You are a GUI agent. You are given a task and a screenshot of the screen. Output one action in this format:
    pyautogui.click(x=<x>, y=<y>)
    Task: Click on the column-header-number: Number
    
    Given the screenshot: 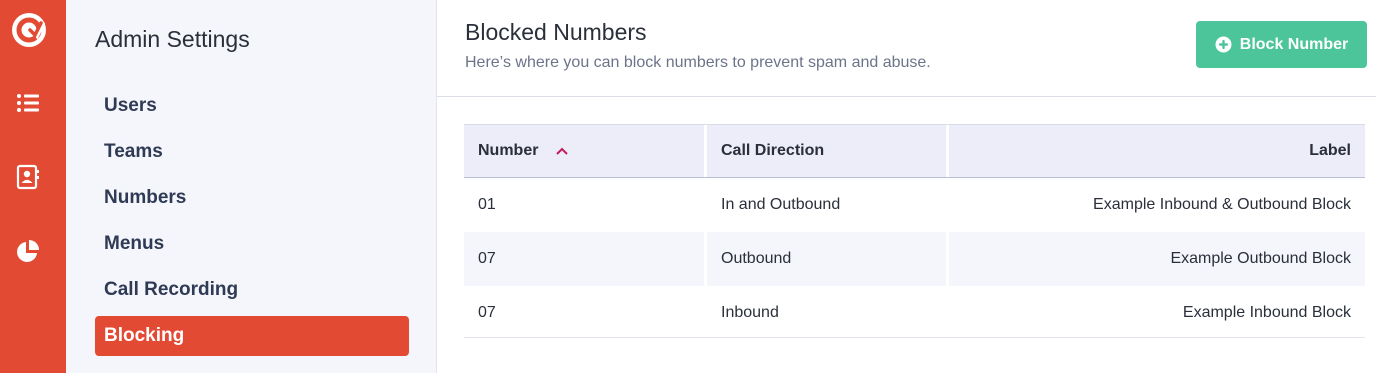 What is the action you would take?
    pyautogui.click(x=584, y=151)
    